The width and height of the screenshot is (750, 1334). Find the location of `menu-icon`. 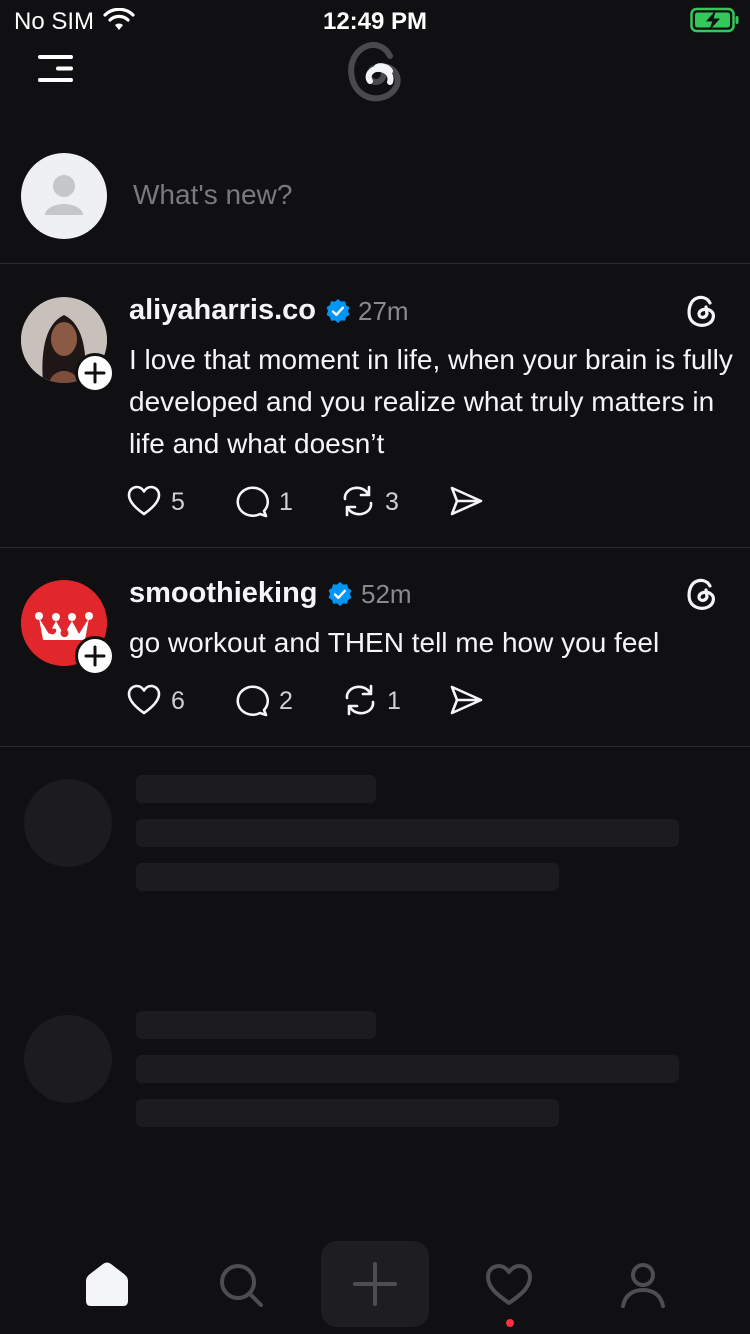

menu-icon is located at coordinates (56, 69).